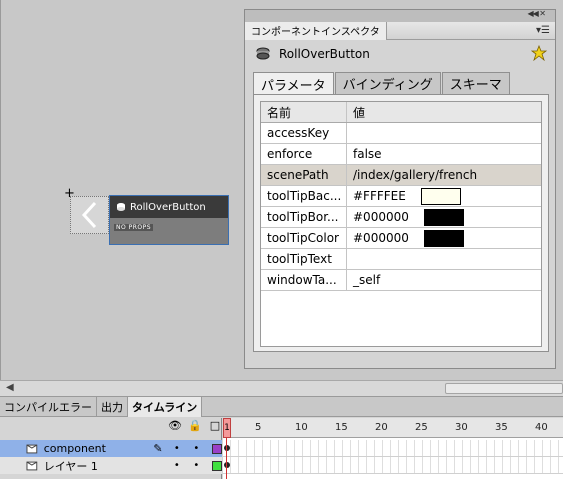  I want to click on ruler-label: 5, so click(258, 427).